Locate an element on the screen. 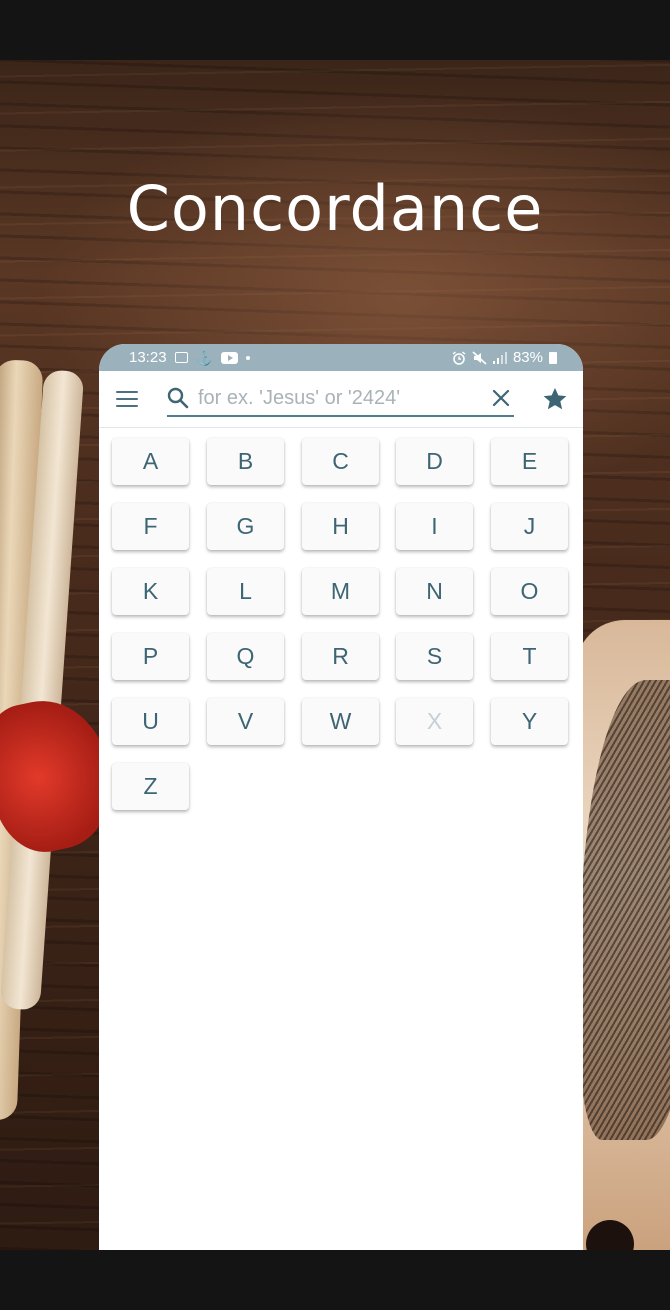 The height and width of the screenshot is (1310, 670). letter-key-s: S is located at coordinates (434, 656).